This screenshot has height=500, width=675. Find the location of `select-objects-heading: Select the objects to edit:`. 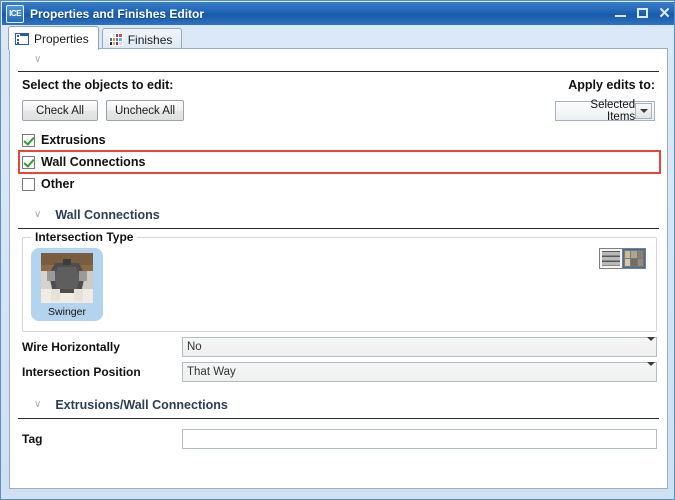

select-objects-heading: Select the objects to edit: is located at coordinates (98, 85).